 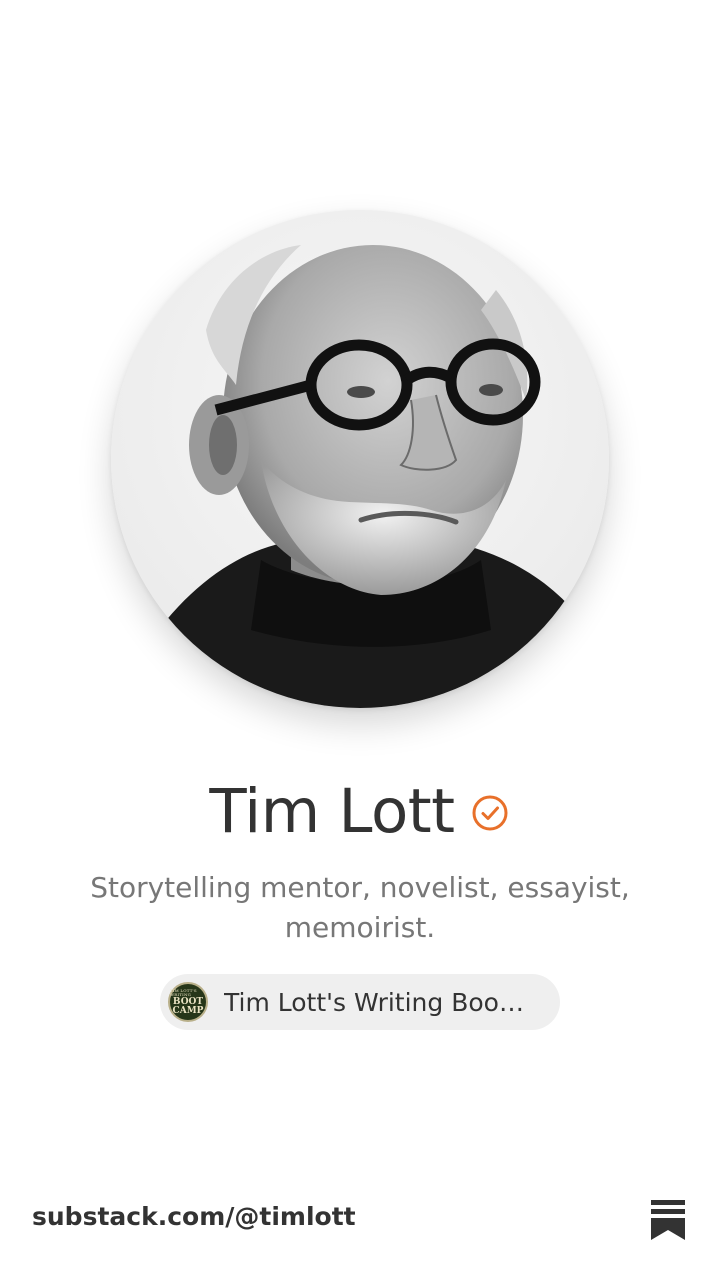 What do you see at coordinates (188, 1002) in the screenshot?
I see `publication-logo: TIM LOTT'S WRITING BOOT CAMP` at bounding box center [188, 1002].